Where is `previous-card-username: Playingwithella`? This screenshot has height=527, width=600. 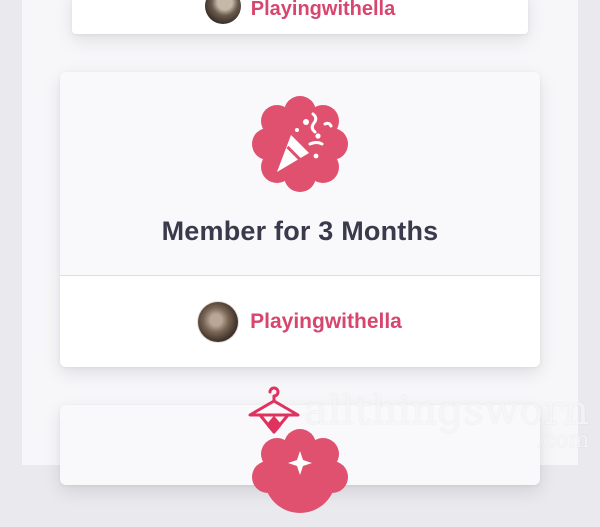
previous-card-username: Playingwithella is located at coordinates (323, 9).